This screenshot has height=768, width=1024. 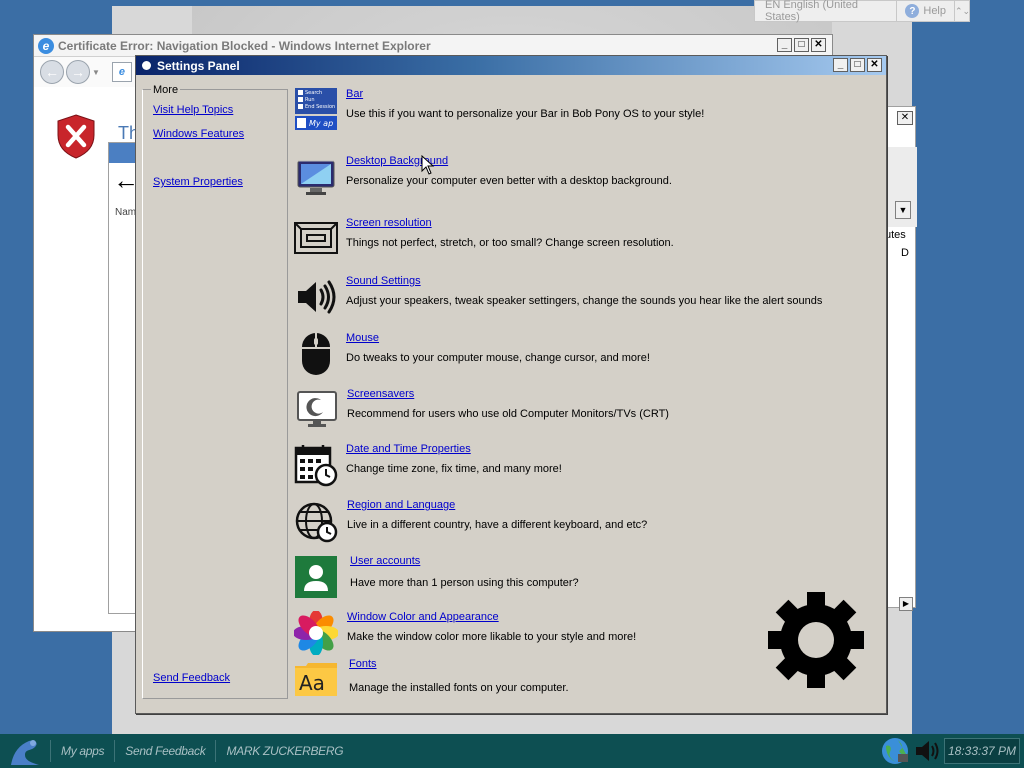 What do you see at coordinates (784, 45) in the screenshot?
I see `ie-minimize-button: _` at bounding box center [784, 45].